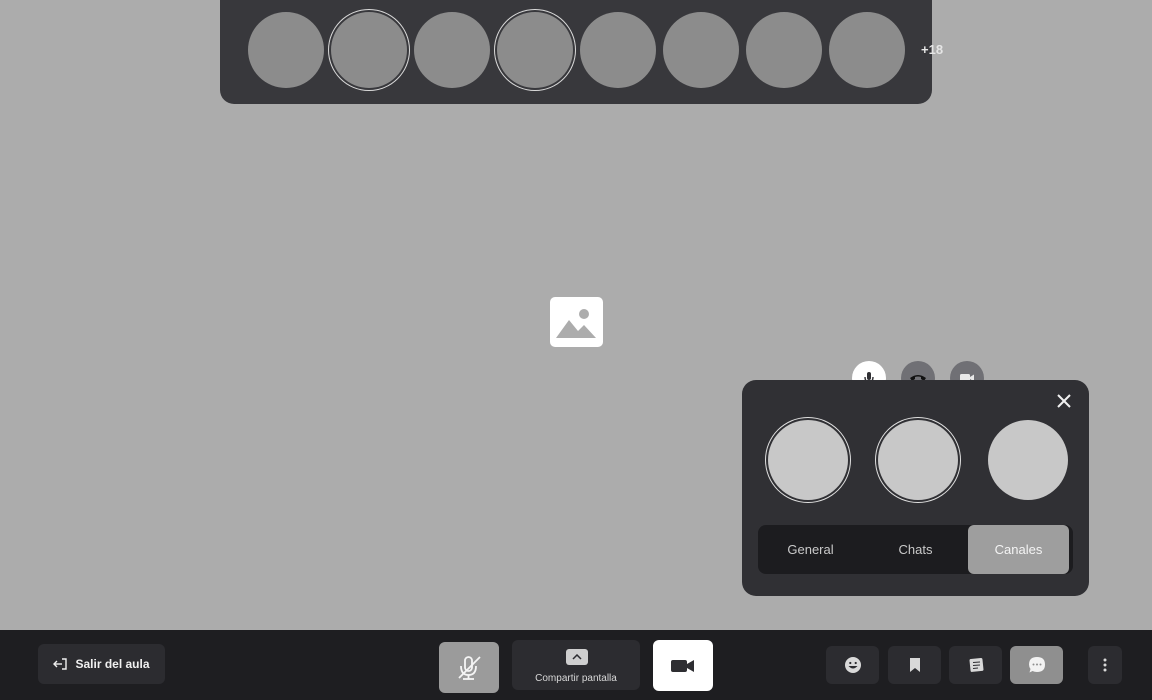 This screenshot has width=1152, height=700. I want to click on bookmark-icon, so click(914, 665).